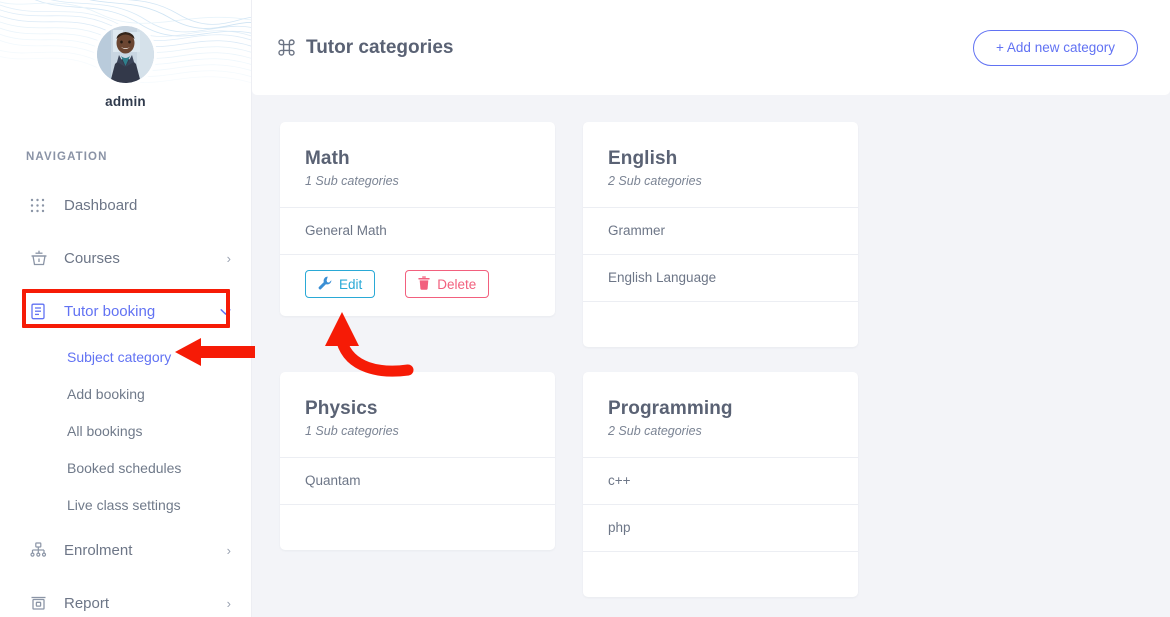 This screenshot has height=617, width=1170. I want to click on profile-username: admin, so click(125, 101).